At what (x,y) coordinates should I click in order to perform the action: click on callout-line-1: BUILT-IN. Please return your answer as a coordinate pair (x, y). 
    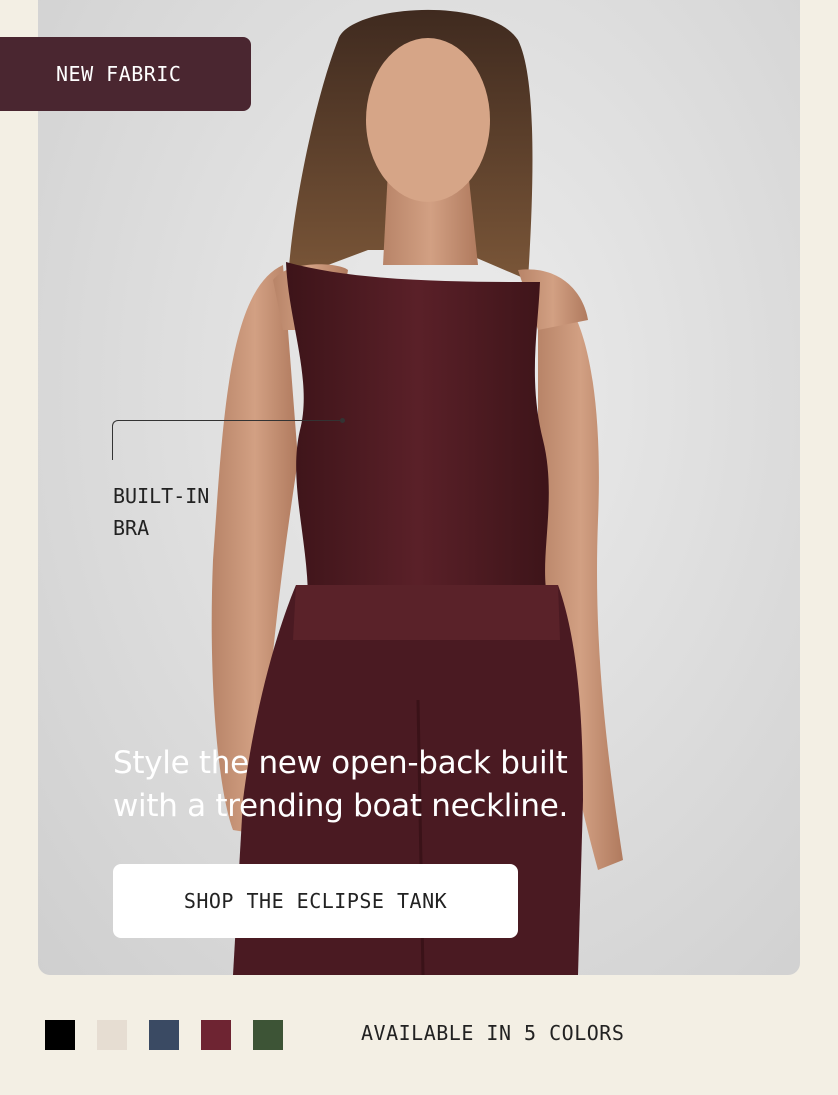
    Looking at the image, I should click on (161, 496).